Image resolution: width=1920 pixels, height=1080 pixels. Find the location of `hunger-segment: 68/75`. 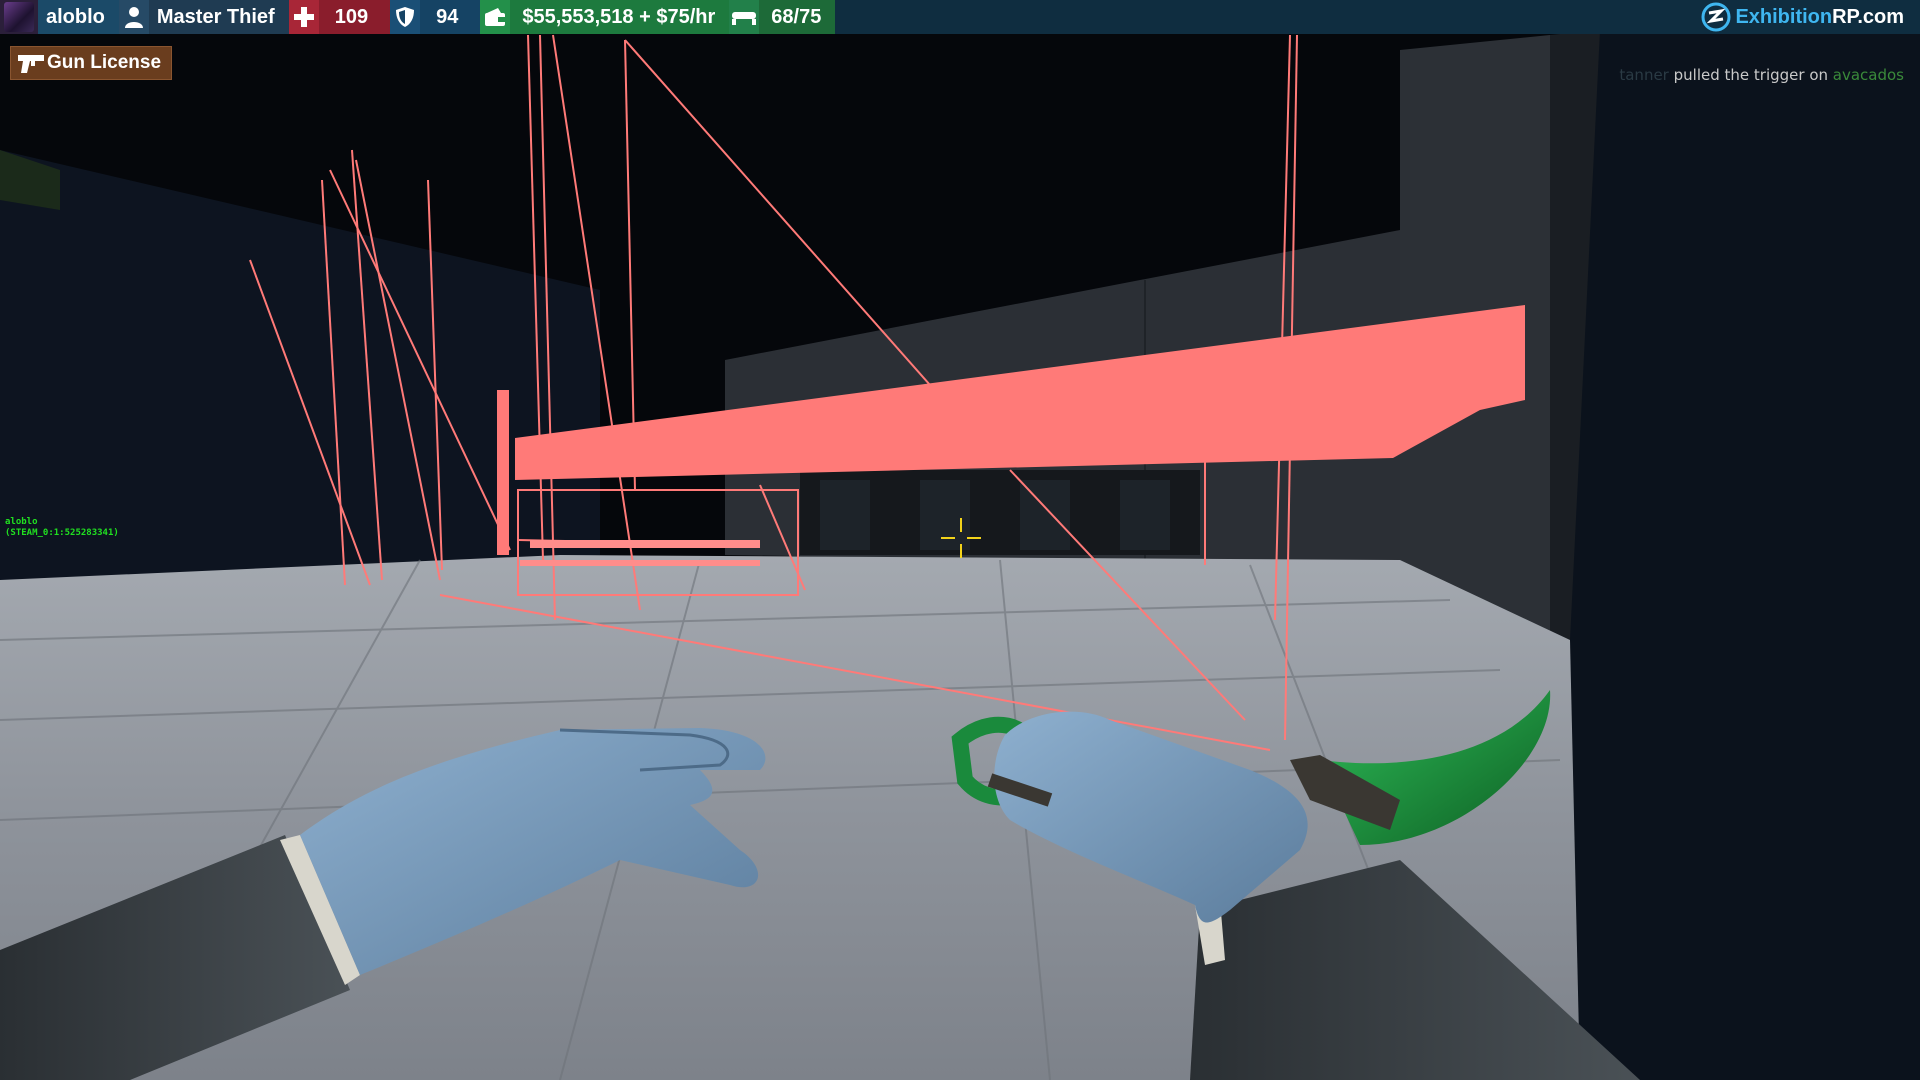

hunger-segment: 68/75 is located at coordinates (782, 17).